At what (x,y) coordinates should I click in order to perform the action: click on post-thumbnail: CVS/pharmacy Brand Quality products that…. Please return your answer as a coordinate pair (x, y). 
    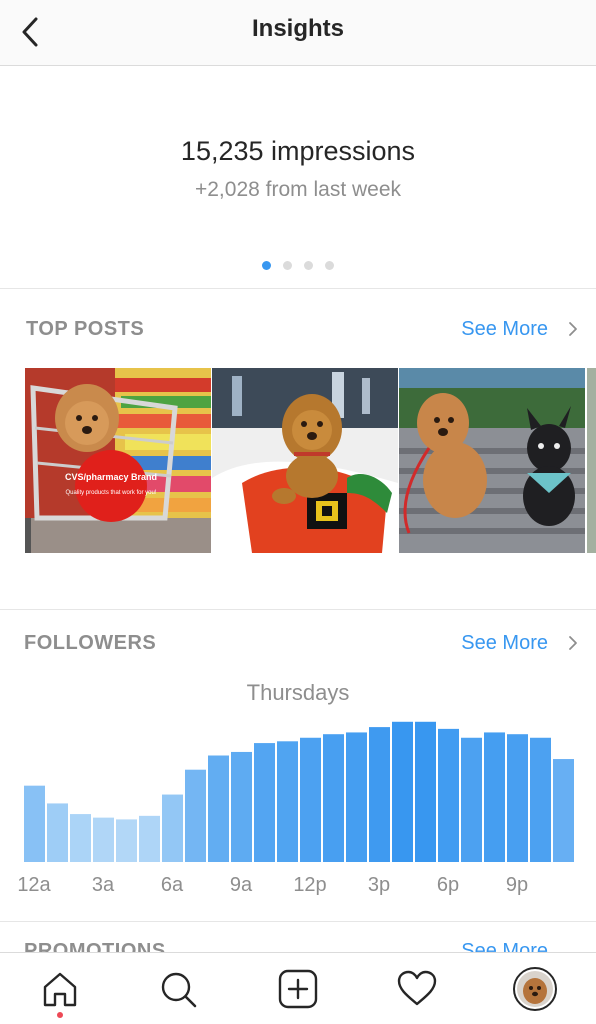
    Looking at the image, I should click on (118, 460).